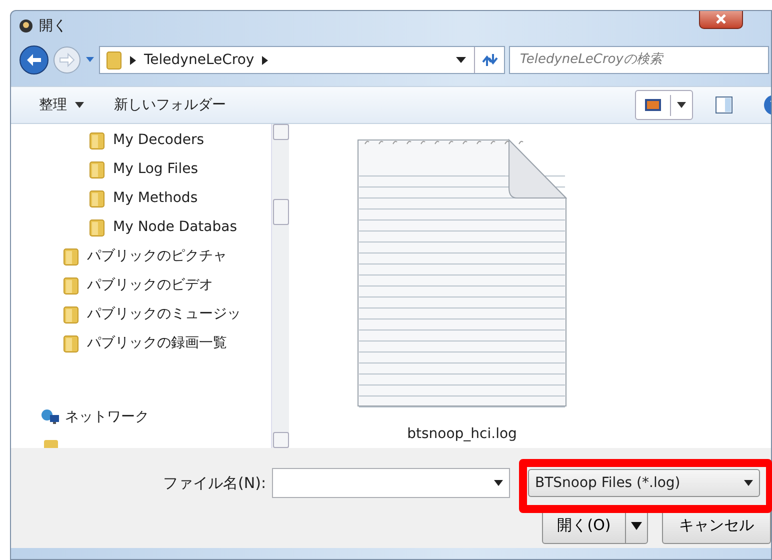  I want to click on folder-item: パブリックのピクチャ, so click(126, 256).